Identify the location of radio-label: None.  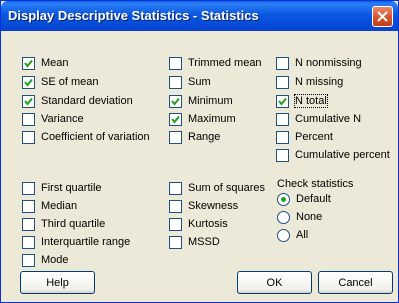
(309, 217).